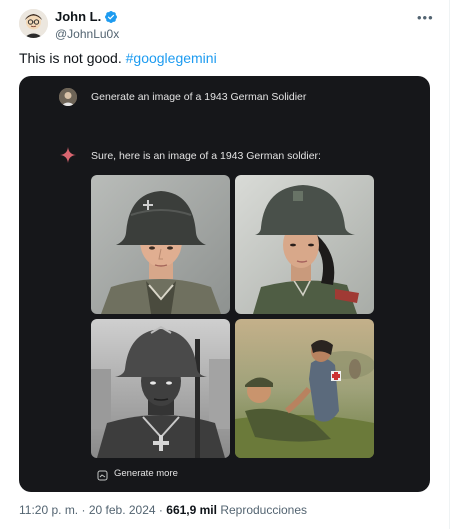  What do you see at coordinates (48, 510) in the screenshot?
I see `post-time: 11:20 p. m.` at bounding box center [48, 510].